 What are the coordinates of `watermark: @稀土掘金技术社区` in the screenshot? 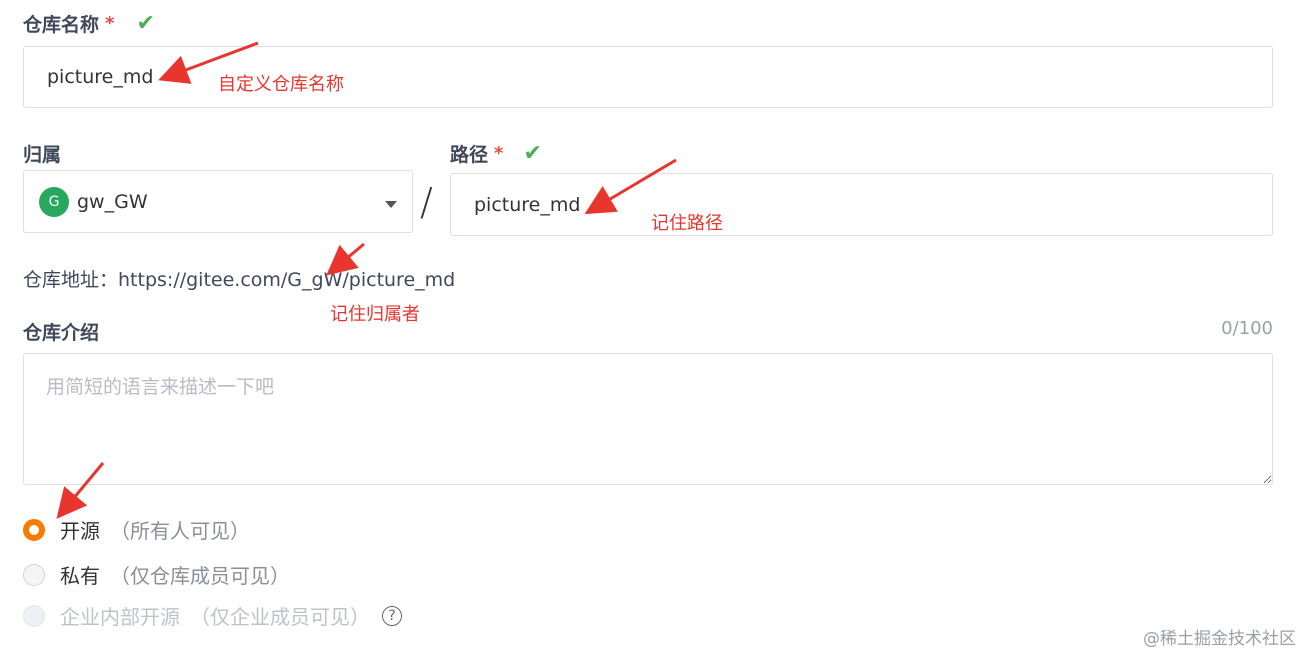 It's located at (1219, 639).